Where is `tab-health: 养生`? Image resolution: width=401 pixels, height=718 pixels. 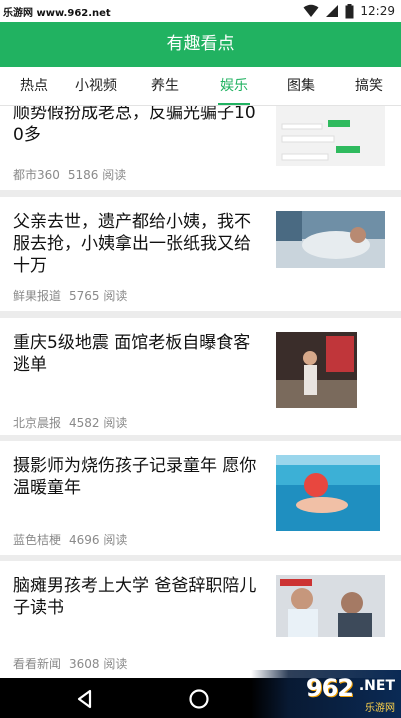
tab-health: 养生 is located at coordinates (165, 86).